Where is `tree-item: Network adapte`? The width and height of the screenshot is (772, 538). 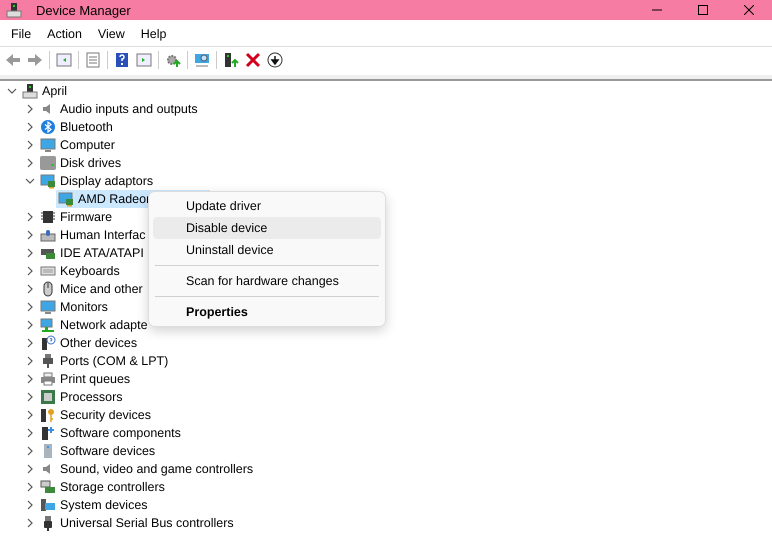
tree-item: Network adapte is located at coordinates (95, 325).